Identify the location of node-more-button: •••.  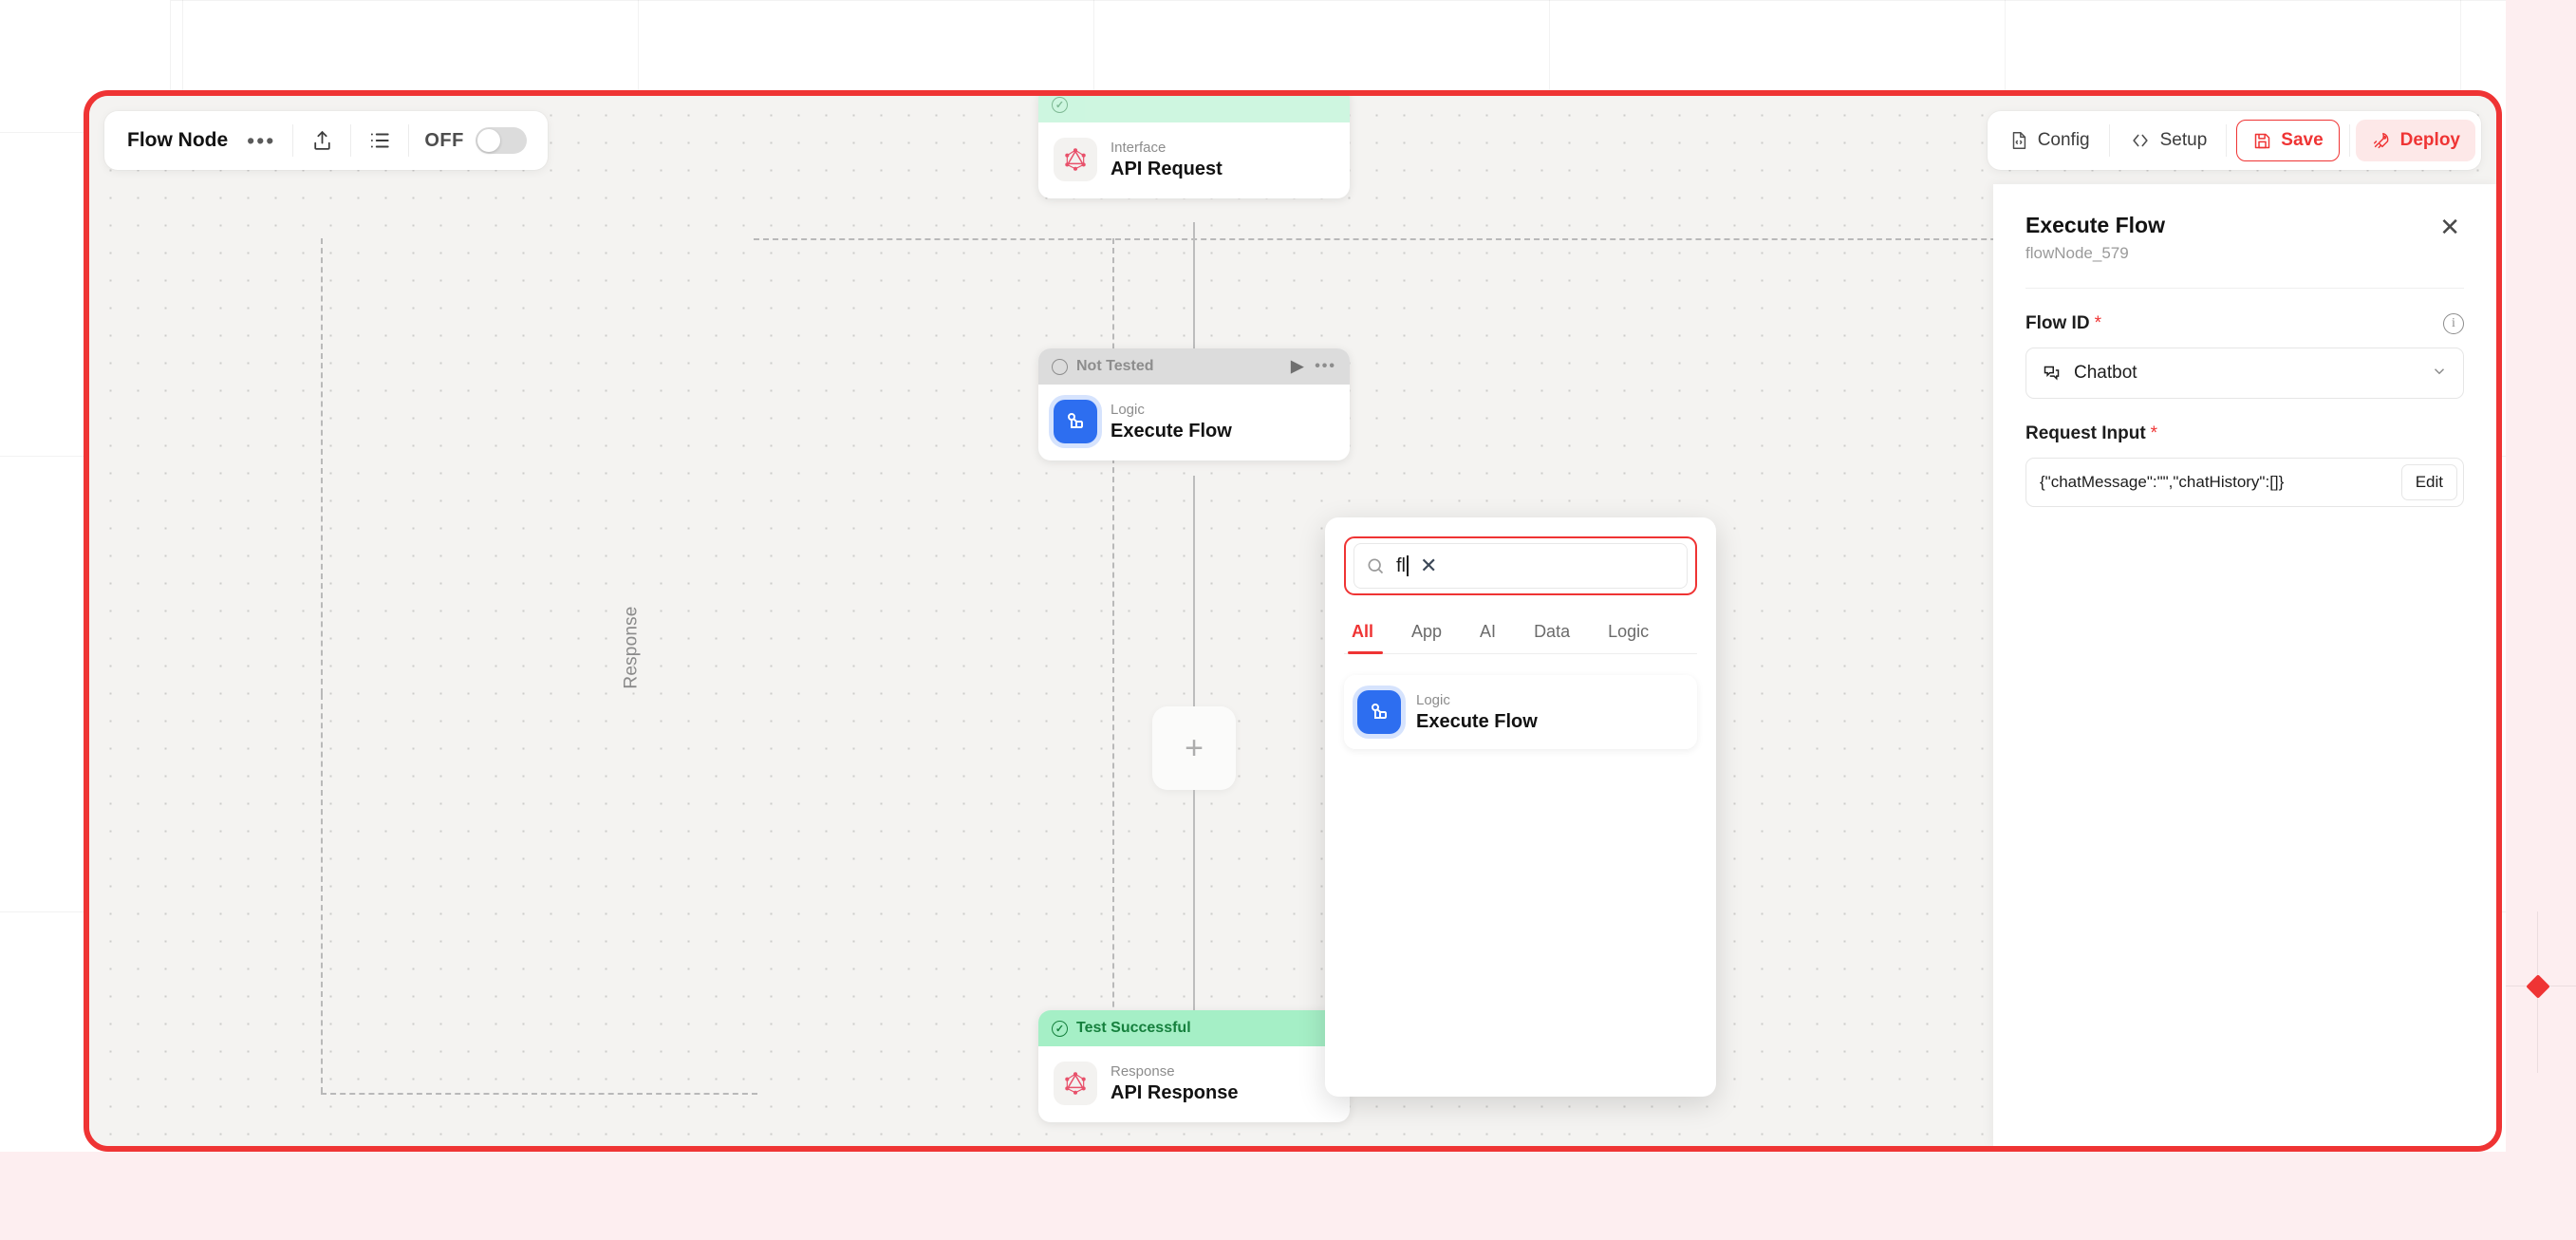
(1326, 366).